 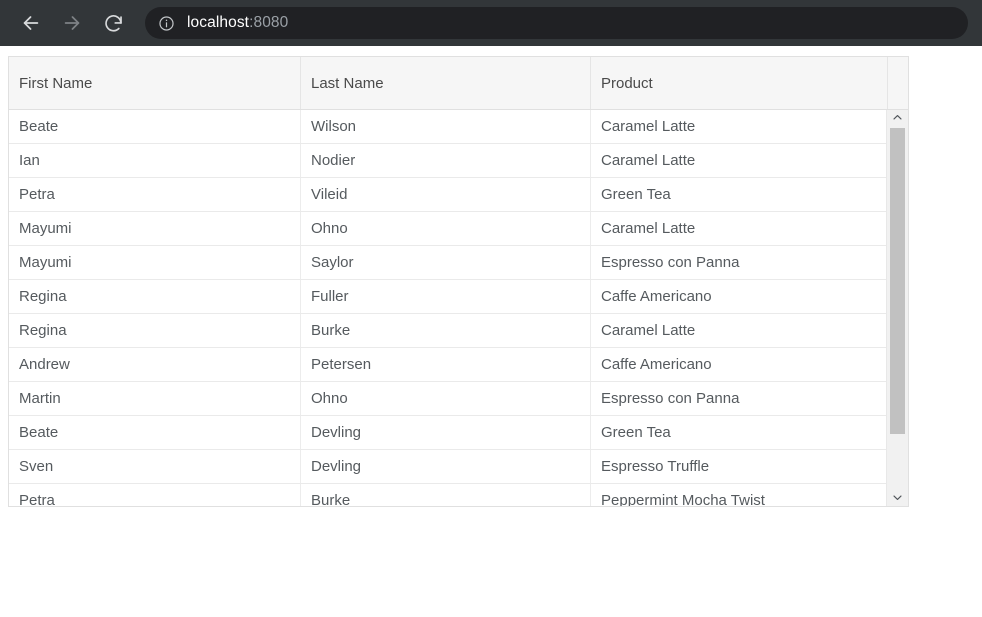 I want to click on chevron-down-icon, so click(x=897, y=498).